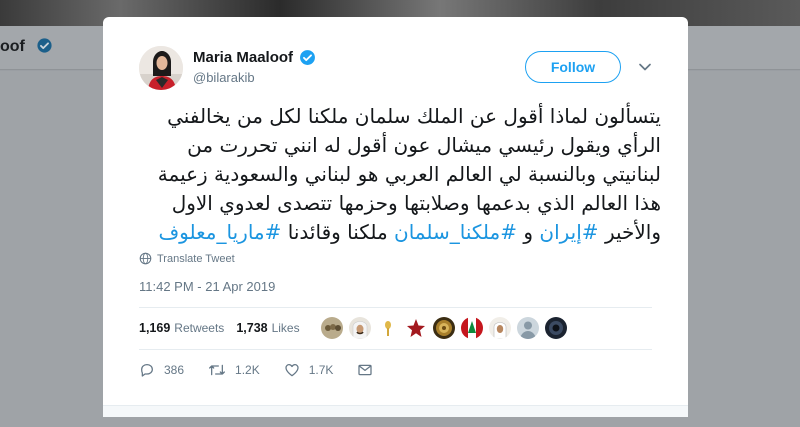 The width and height of the screenshot is (800, 427). Describe the element at coordinates (528, 232) in the screenshot. I see `tweet-text-fragment: و` at that location.